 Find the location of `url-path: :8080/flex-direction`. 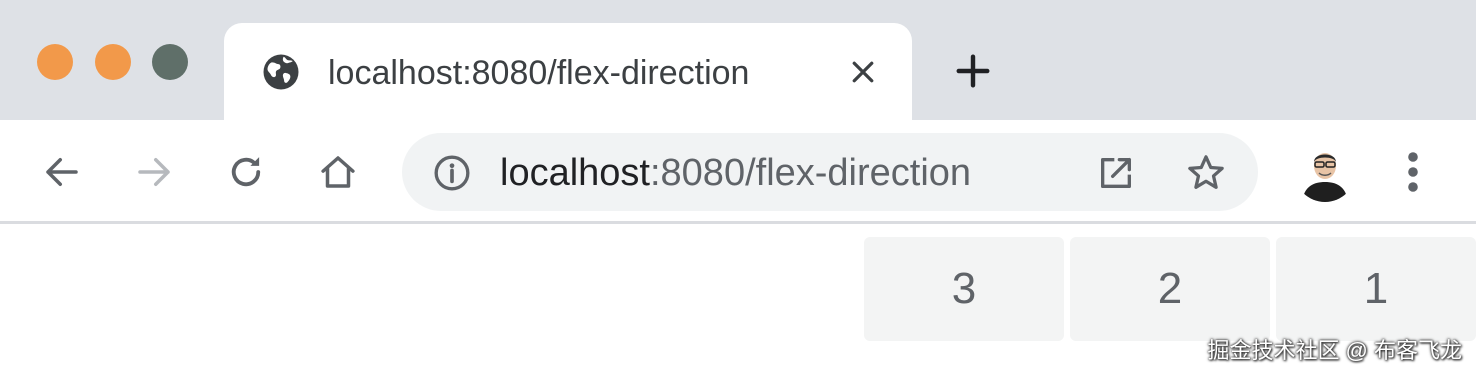

url-path: :8080/flex-direction is located at coordinates (810, 173).